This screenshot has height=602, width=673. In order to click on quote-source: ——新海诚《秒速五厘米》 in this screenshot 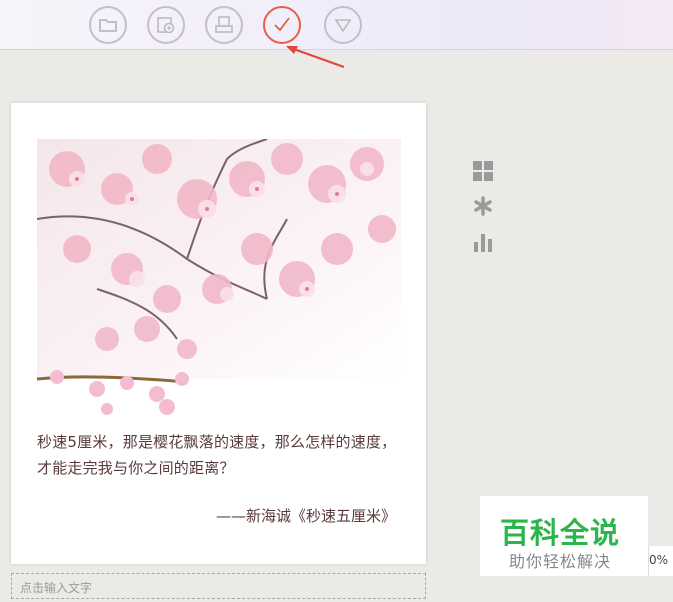, I will do `click(305, 516)`.